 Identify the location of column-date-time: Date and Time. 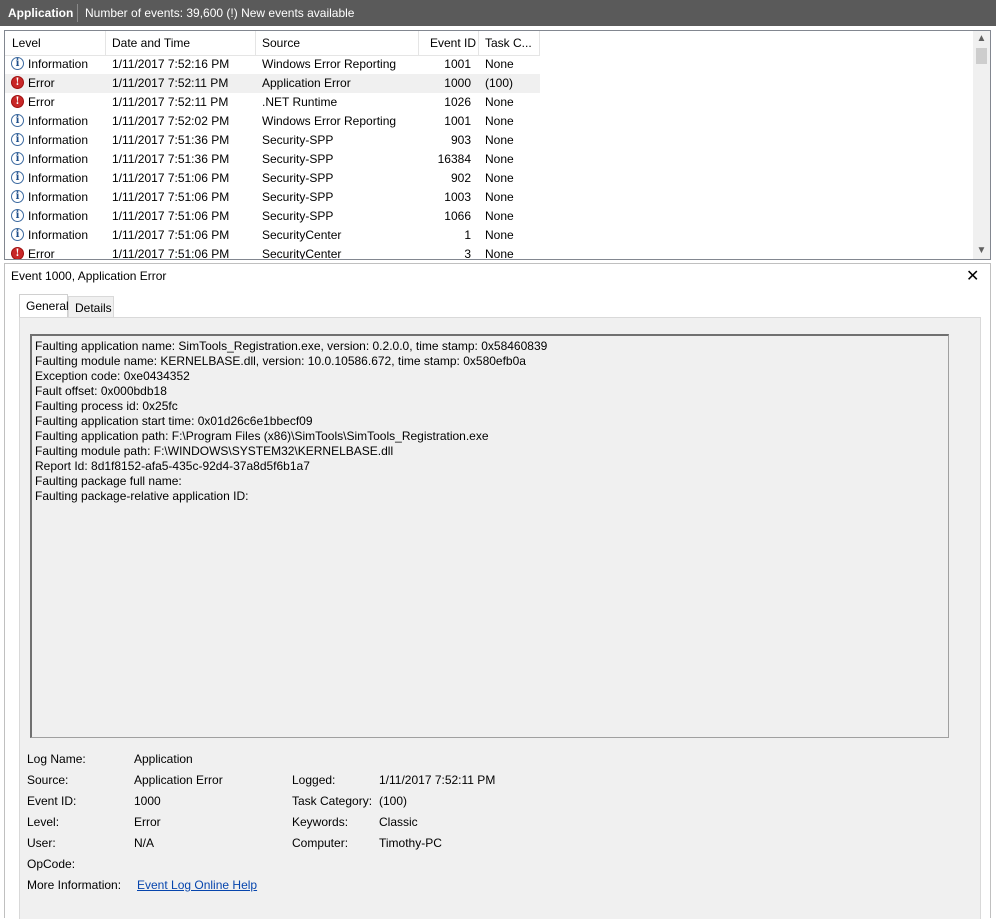
(151, 43).